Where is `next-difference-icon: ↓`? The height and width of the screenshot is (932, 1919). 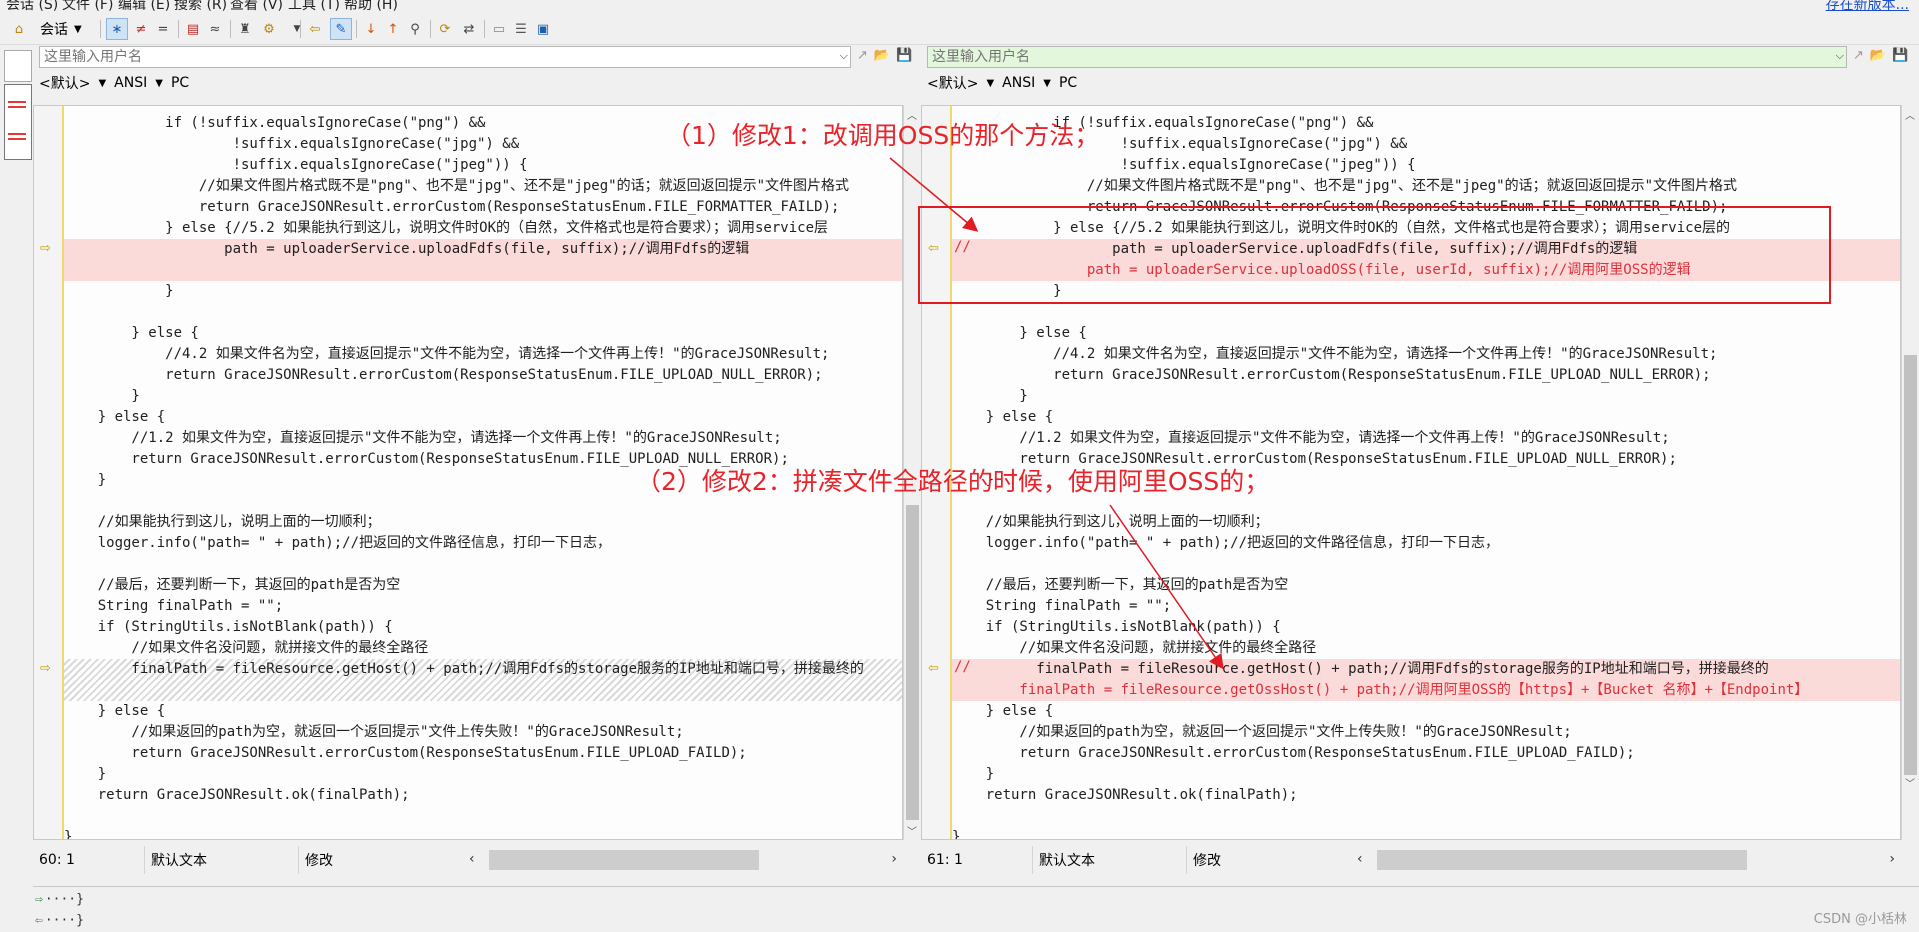
next-difference-icon: ↓ is located at coordinates (371, 29).